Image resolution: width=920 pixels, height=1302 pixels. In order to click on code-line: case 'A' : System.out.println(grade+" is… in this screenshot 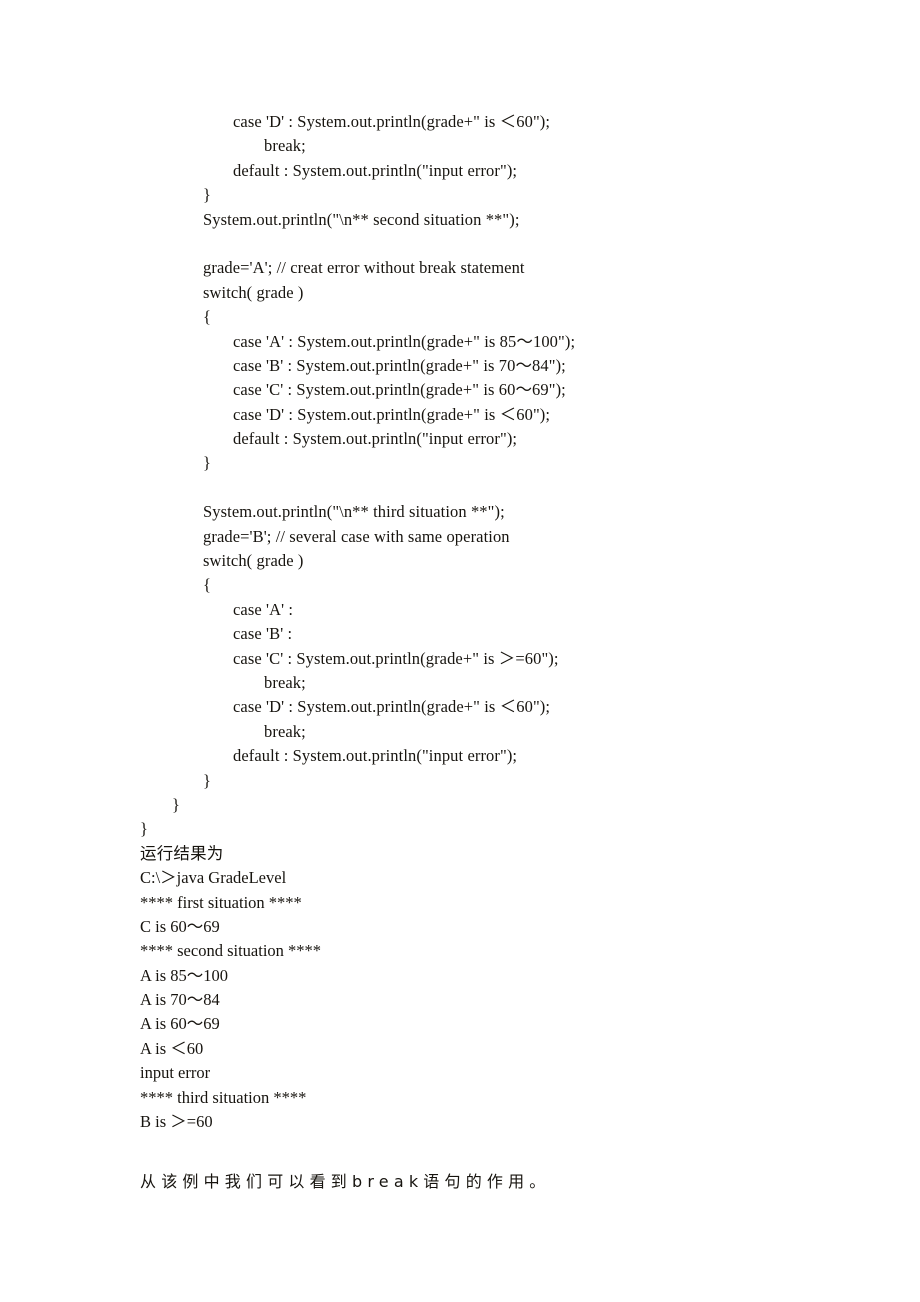, I will do `click(404, 341)`.